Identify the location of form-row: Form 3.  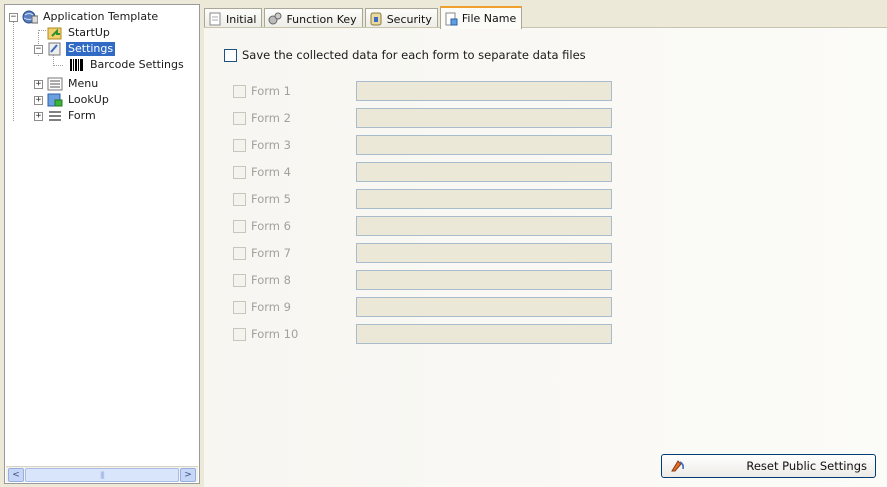
(422, 145).